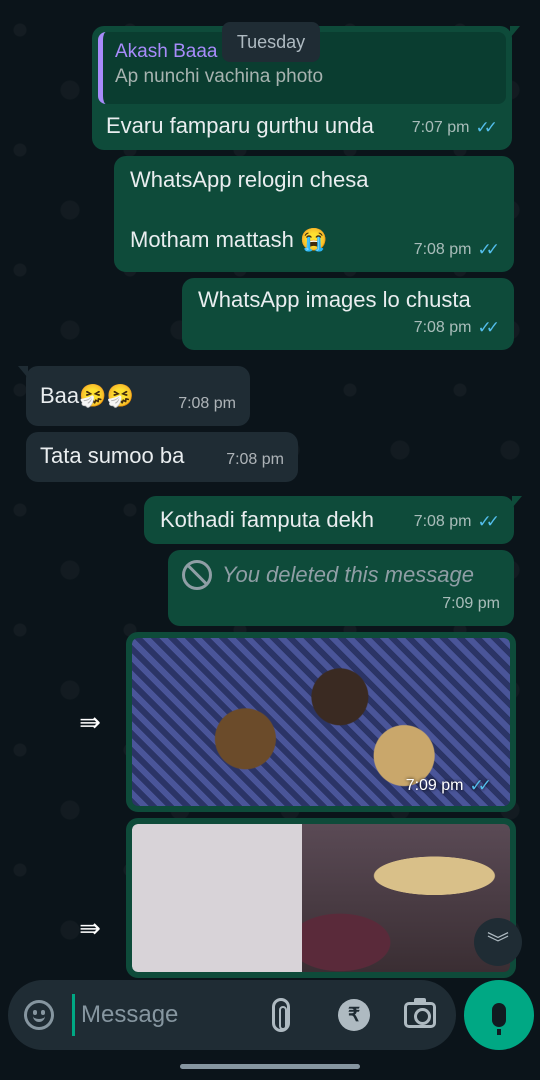 This screenshot has width=540, height=1080. What do you see at coordinates (440, 127) in the screenshot?
I see `message-time: 7:07 pm` at bounding box center [440, 127].